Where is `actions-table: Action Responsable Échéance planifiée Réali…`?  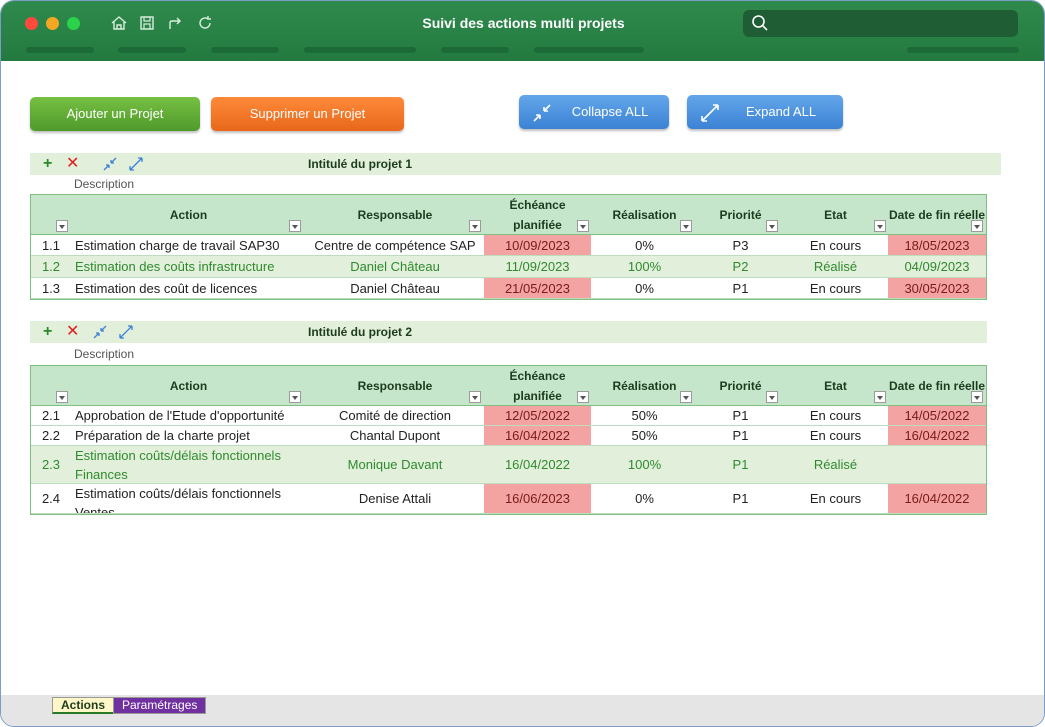 actions-table: Action Responsable Échéance planifiée Réali… is located at coordinates (508, 247).